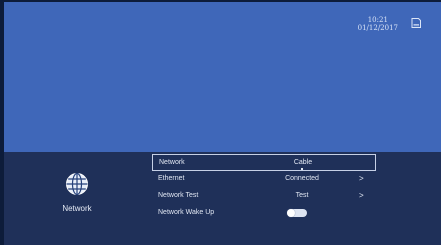  I want to click on row-label: Network Test, so click(178, 195).